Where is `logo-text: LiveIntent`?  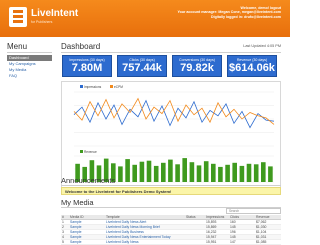 logo-text: LiveIntent is located at coordinates (55, 13).